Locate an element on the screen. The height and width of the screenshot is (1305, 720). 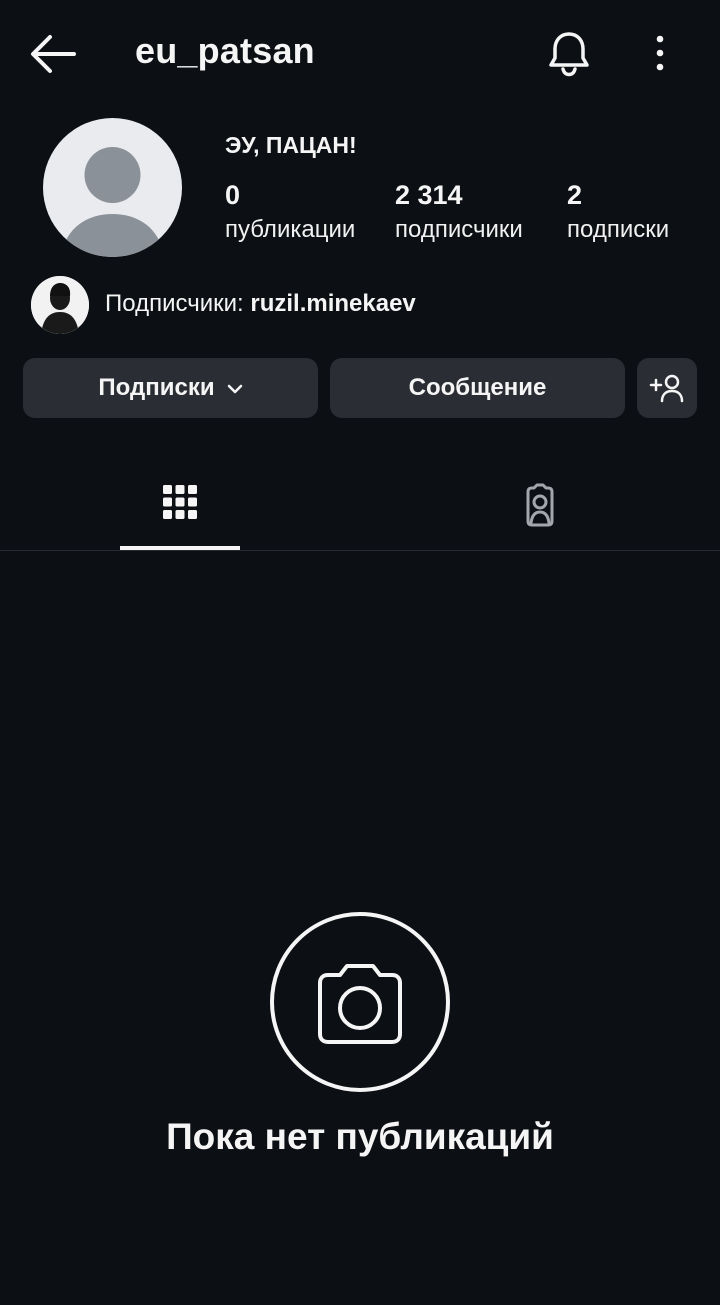
followers-label: подписчики is located at coordinates (459, 229).